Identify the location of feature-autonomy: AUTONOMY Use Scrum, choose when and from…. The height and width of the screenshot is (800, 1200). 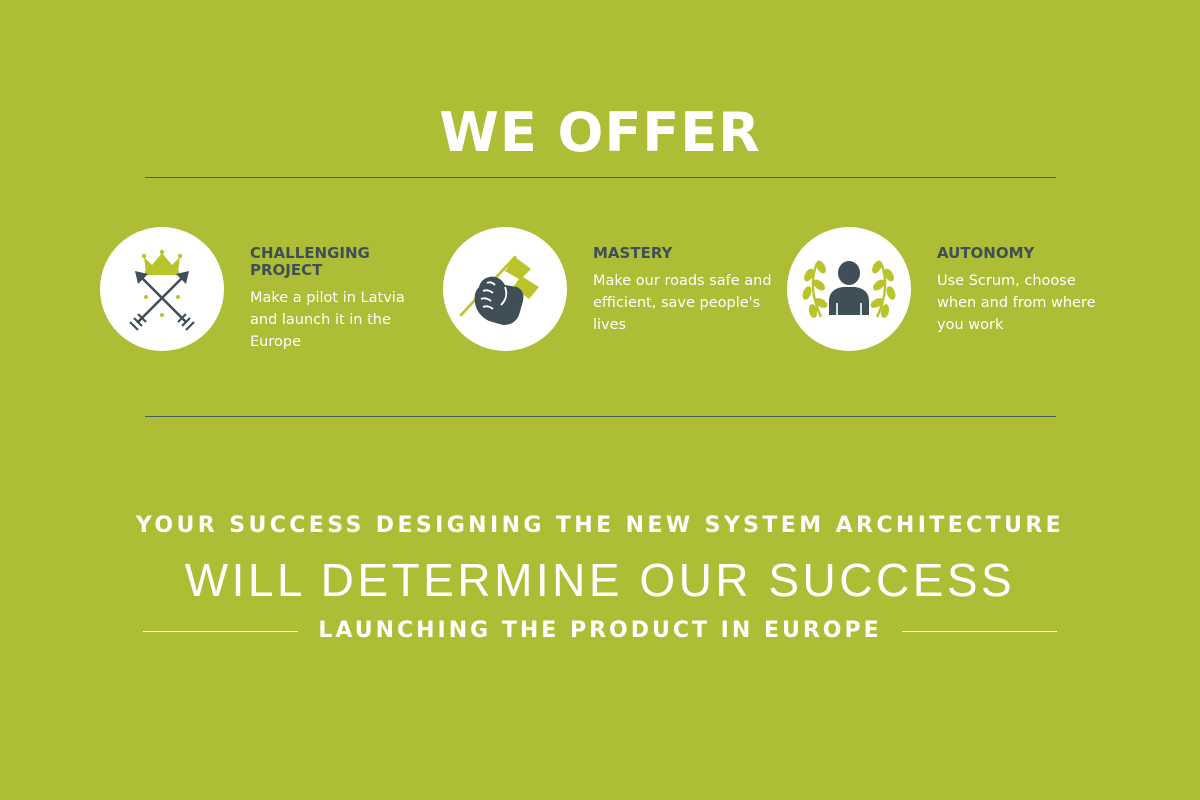
(952, 297).